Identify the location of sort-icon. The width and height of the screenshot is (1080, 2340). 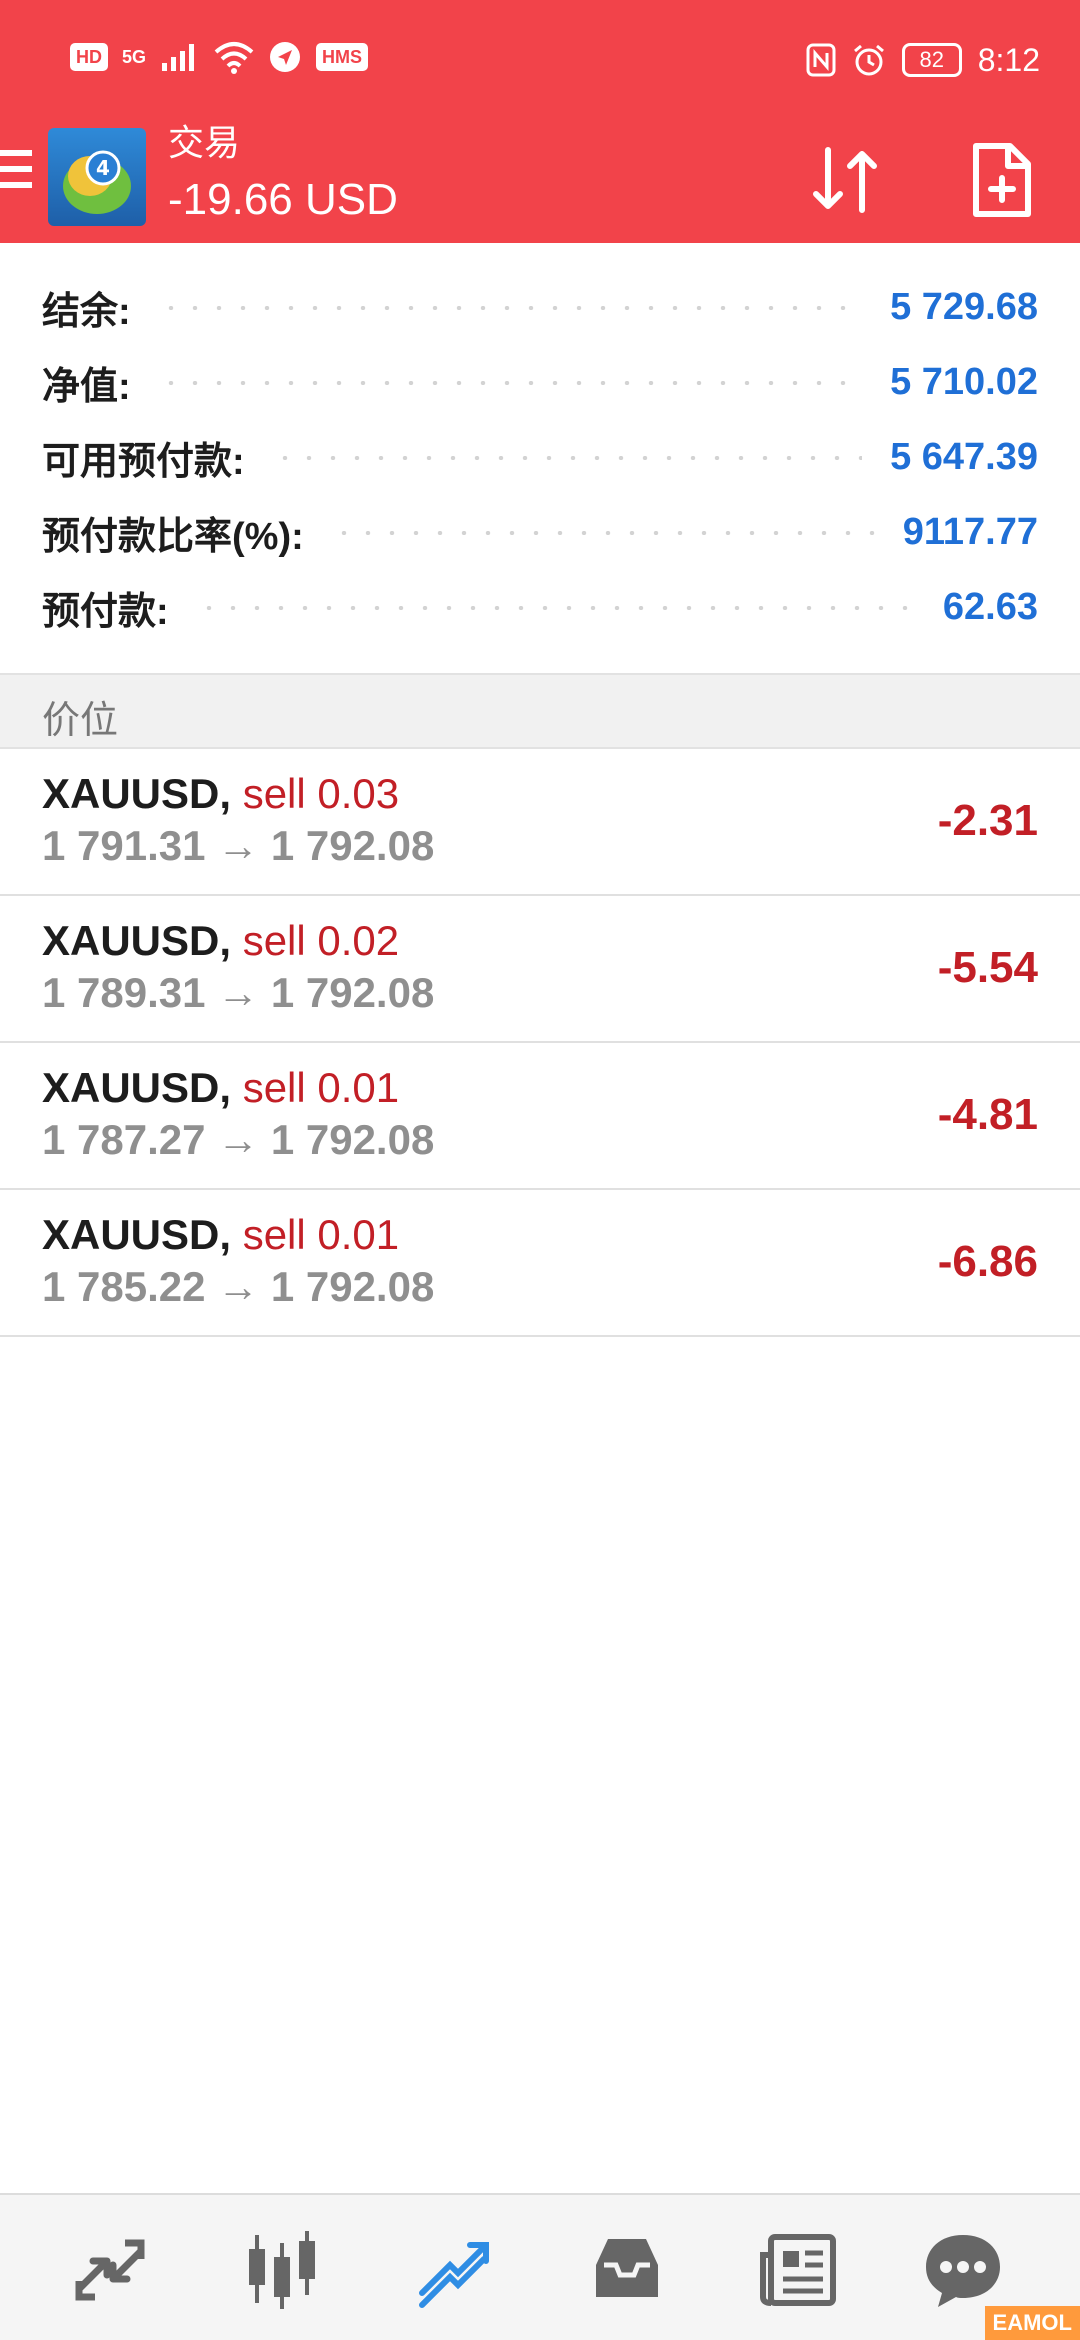
(846, 180).